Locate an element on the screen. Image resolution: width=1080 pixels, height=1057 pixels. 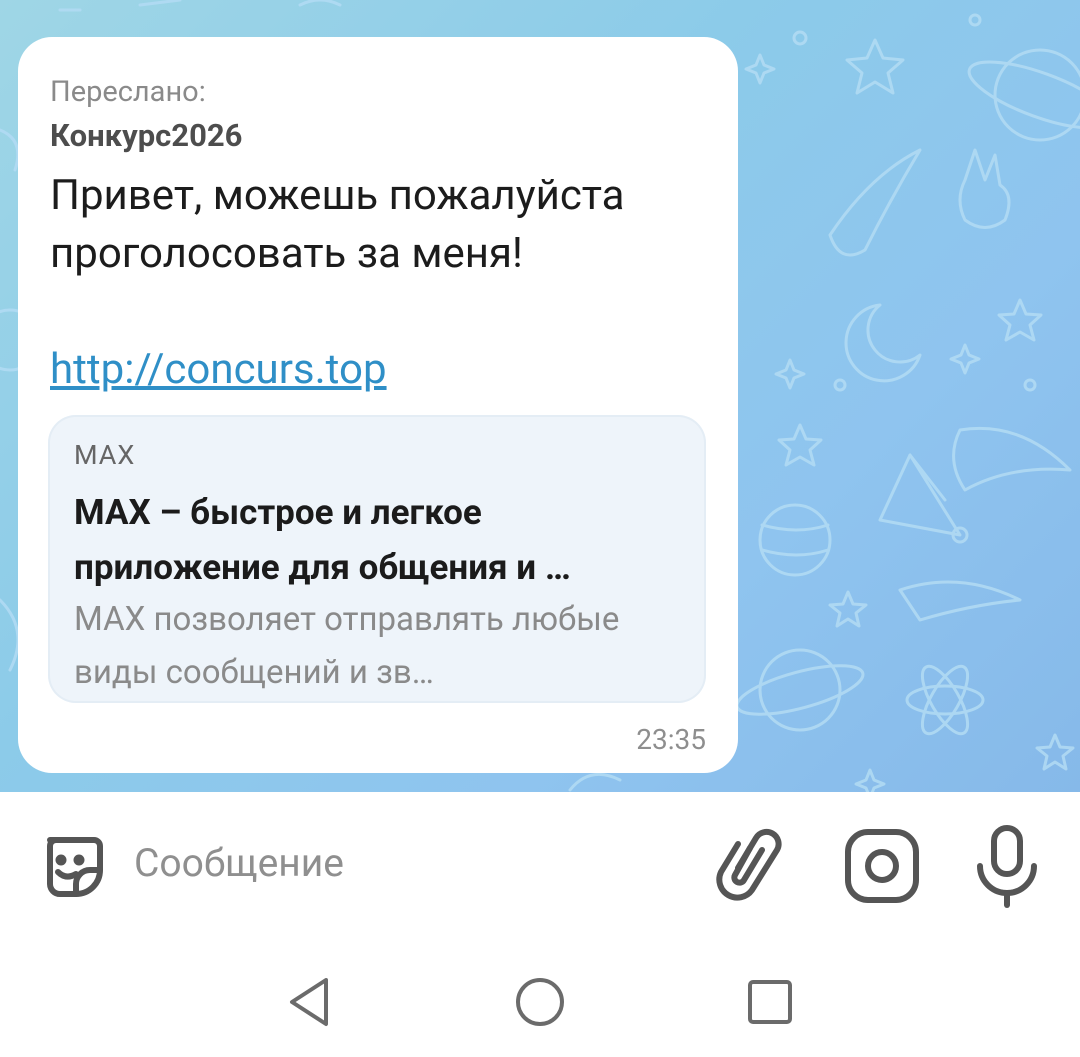
message-link: http://concurs.top is located at coordinates (218, 370).